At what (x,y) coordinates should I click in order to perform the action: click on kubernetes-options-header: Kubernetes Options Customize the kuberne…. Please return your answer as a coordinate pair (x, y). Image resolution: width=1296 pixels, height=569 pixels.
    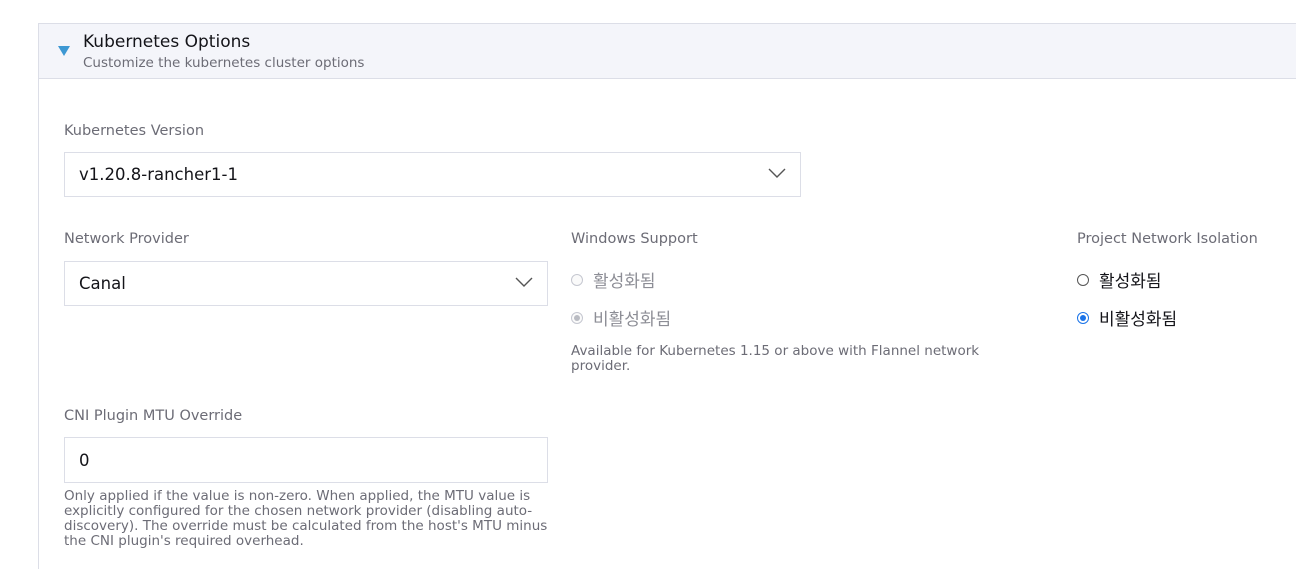
    Looking at the image, I should click on (667, 51).